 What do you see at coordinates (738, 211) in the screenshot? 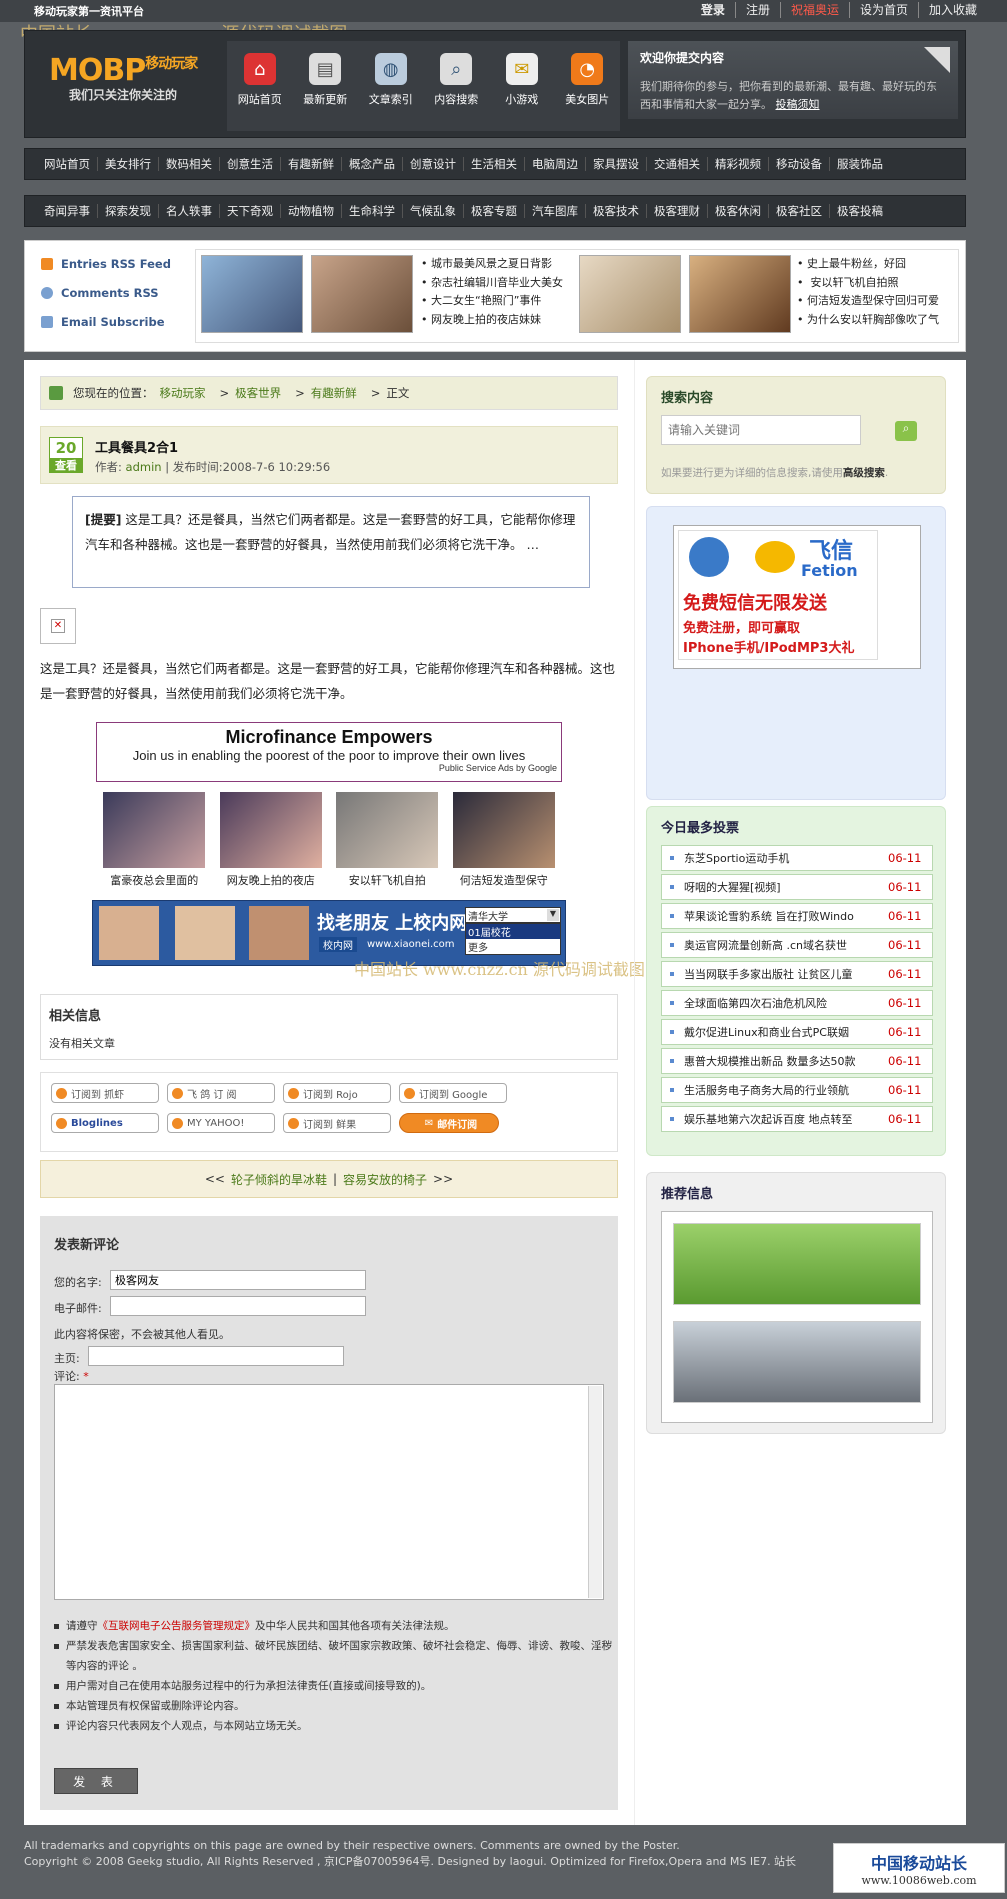
I see `category-link: 极客休闲` at bounding box center [738, 211].